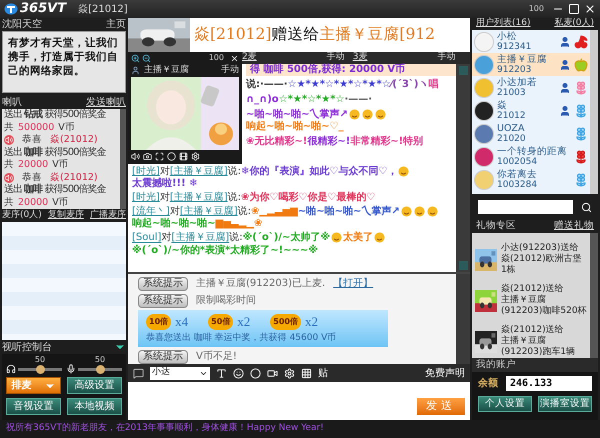 This screenshot has height=438, width=600. What do you see at coordinates (74, 140) in the screenshot?
I see `username: 焱(21012)` at bounding box center [74, 140].